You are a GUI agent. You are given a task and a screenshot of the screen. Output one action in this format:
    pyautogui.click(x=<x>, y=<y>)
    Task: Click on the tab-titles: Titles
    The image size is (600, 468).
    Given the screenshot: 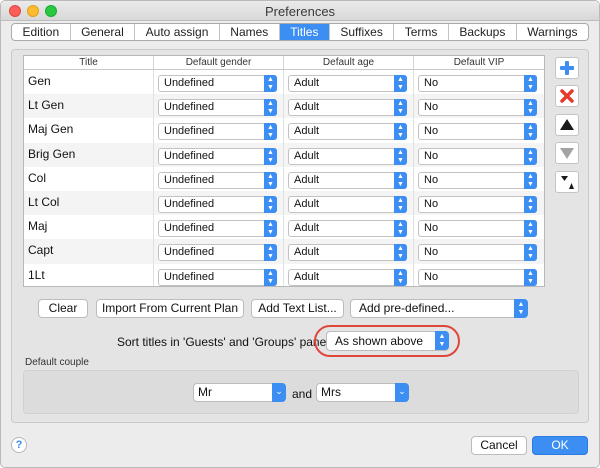 What is the action you would take?
    pyautogui.click(x=304, y=32)
    